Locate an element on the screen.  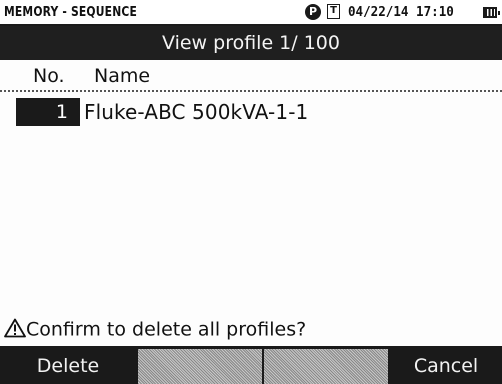
cancel-button: Cancel is located at coordinates (446, 366).